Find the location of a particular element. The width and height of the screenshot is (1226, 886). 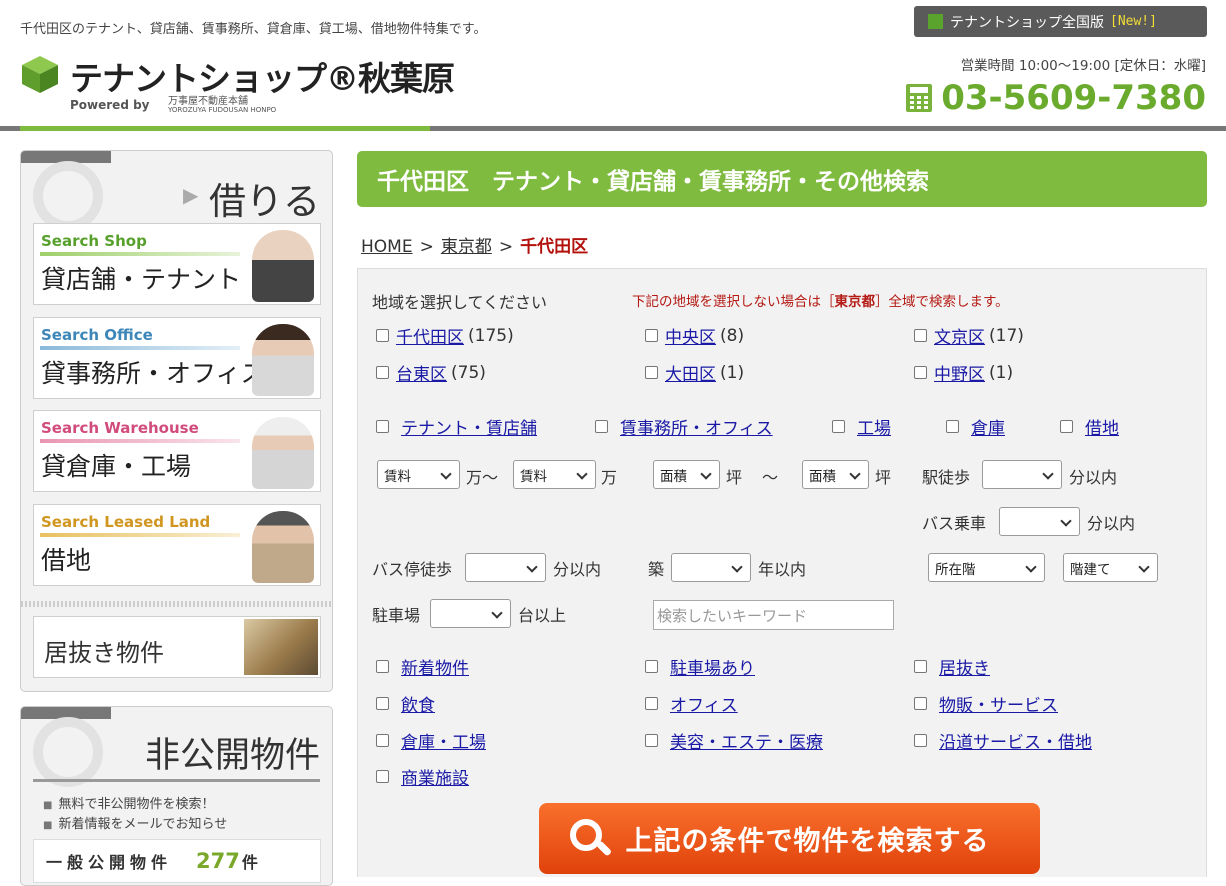

feature-option: 飲食 is located at coordinates (405, 703).